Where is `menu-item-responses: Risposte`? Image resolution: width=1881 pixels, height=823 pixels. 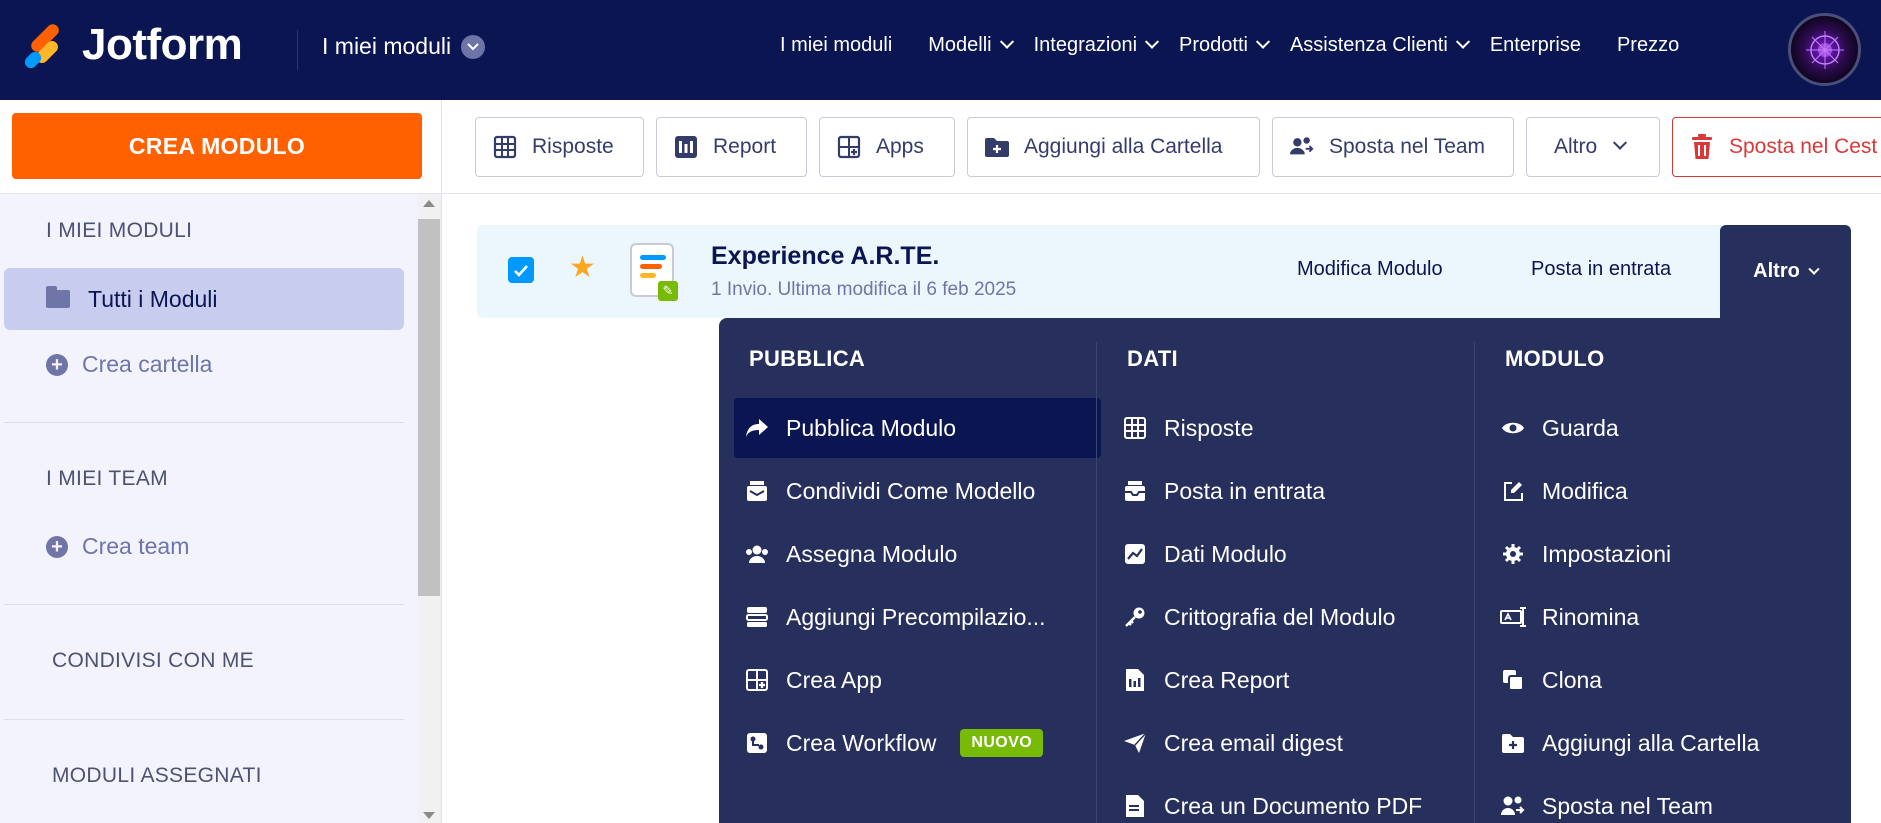
menu-item-responses: Risposte is located at coordinates (1182, 428).